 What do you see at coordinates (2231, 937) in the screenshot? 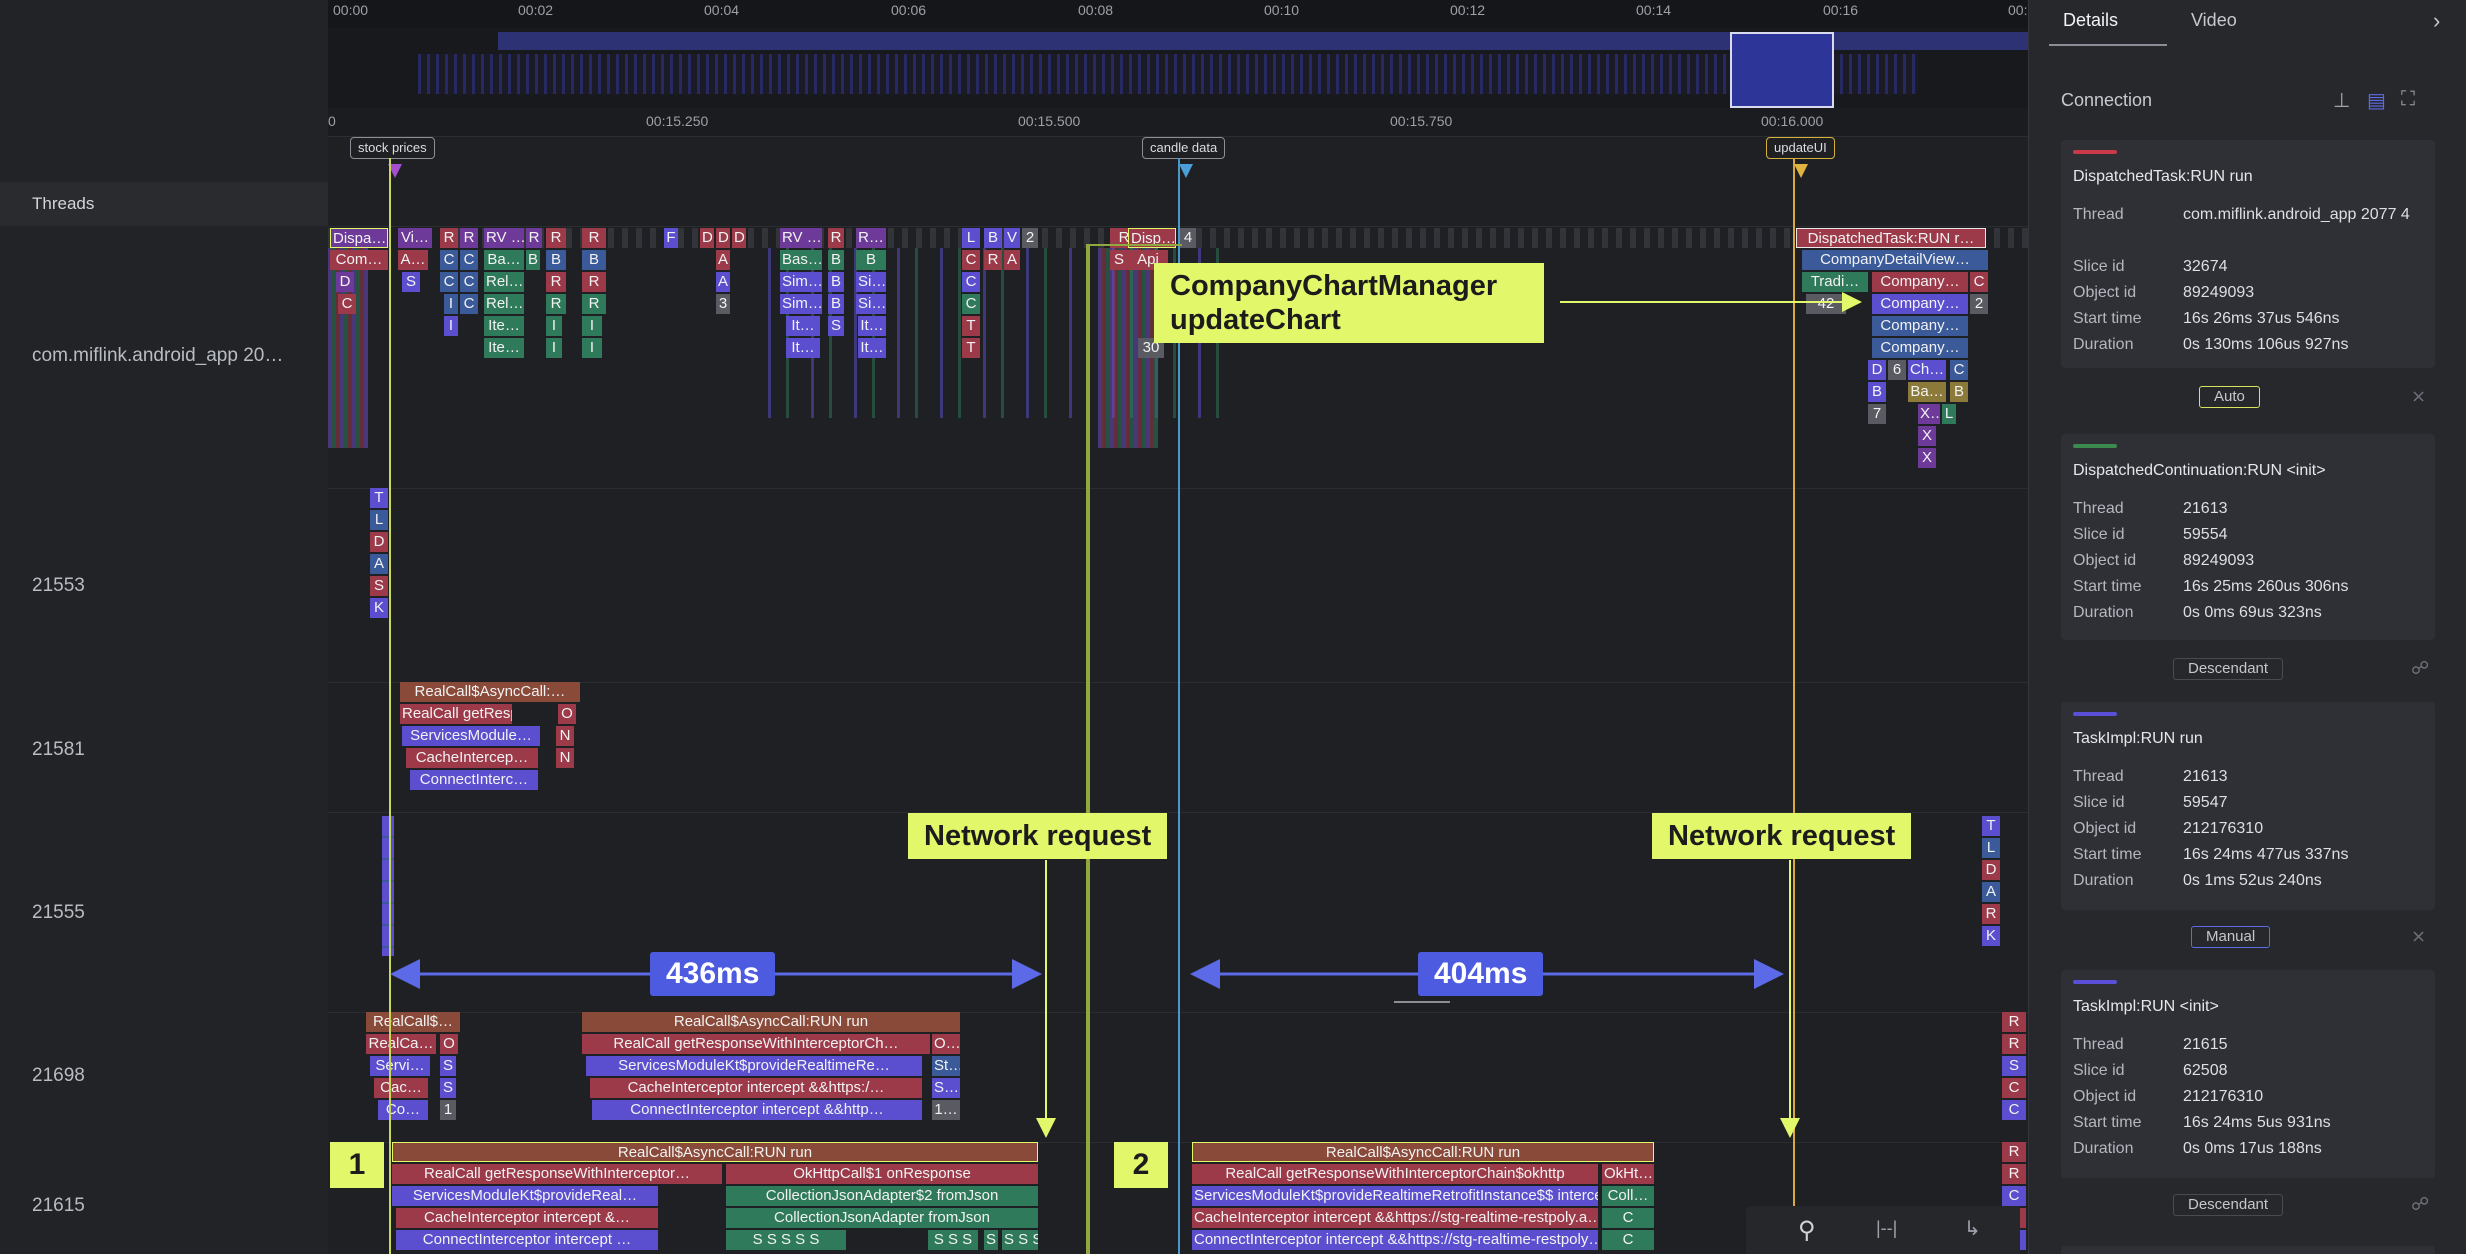
I see `relation-manual-button: Manual` at bounding box center [2231, 937].